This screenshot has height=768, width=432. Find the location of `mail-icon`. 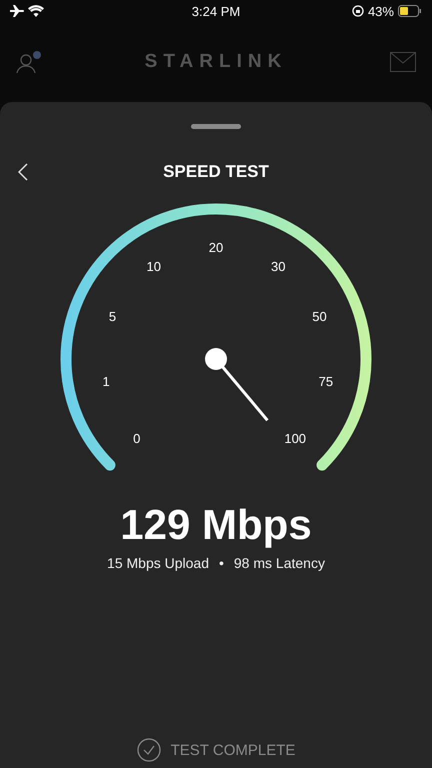

mail-icon is located at coordinates (403, 62).